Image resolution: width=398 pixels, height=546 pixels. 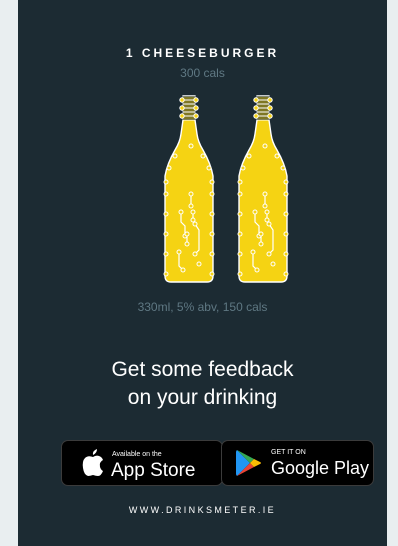 What do you see at coordinates (226, 189) in the screenshot?
I see `beer-bottles-illustration` at bounding box center [226, 189].